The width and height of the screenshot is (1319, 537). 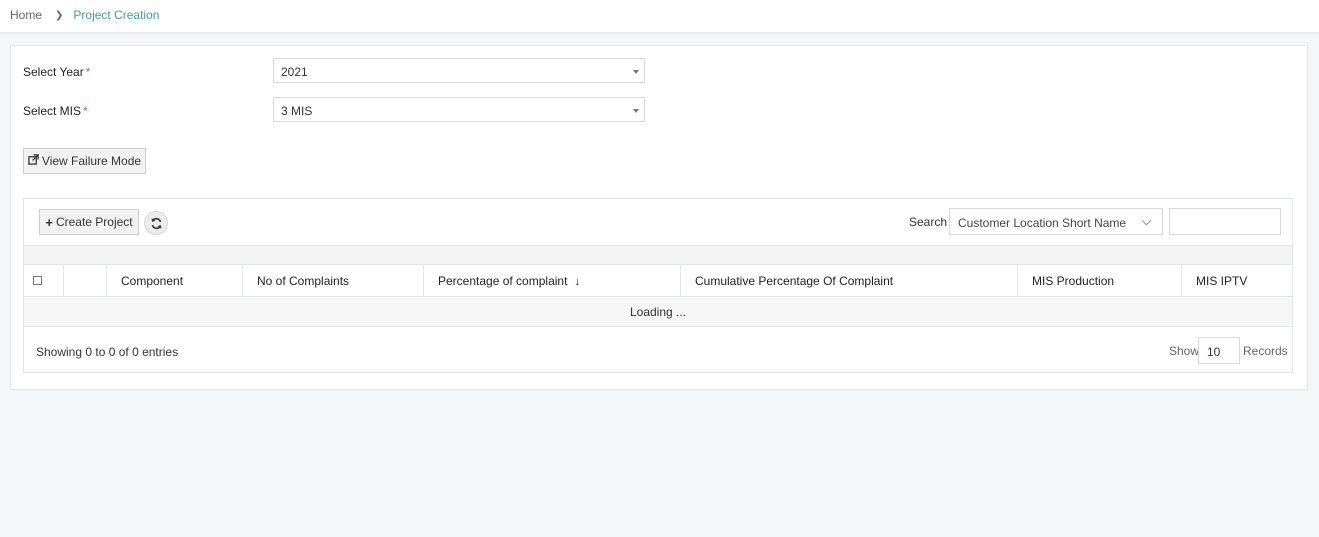 What do you see at coordinates (659, 16) in the screenshot?
I see `top-bar: Home ❯ Project Creation` at bounding box center [659, 16].